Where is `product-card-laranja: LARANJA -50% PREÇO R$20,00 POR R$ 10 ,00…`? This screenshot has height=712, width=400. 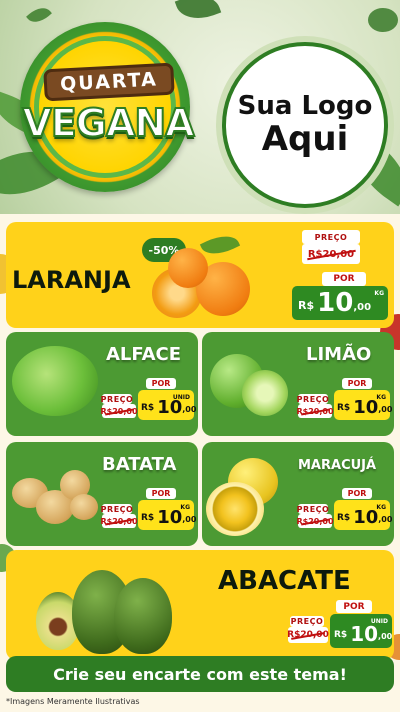
product-card-laranja: LARANJA -50% PREÇO R$20,00 POR R$ 10 ,00… is located at coordinates (200, 275).